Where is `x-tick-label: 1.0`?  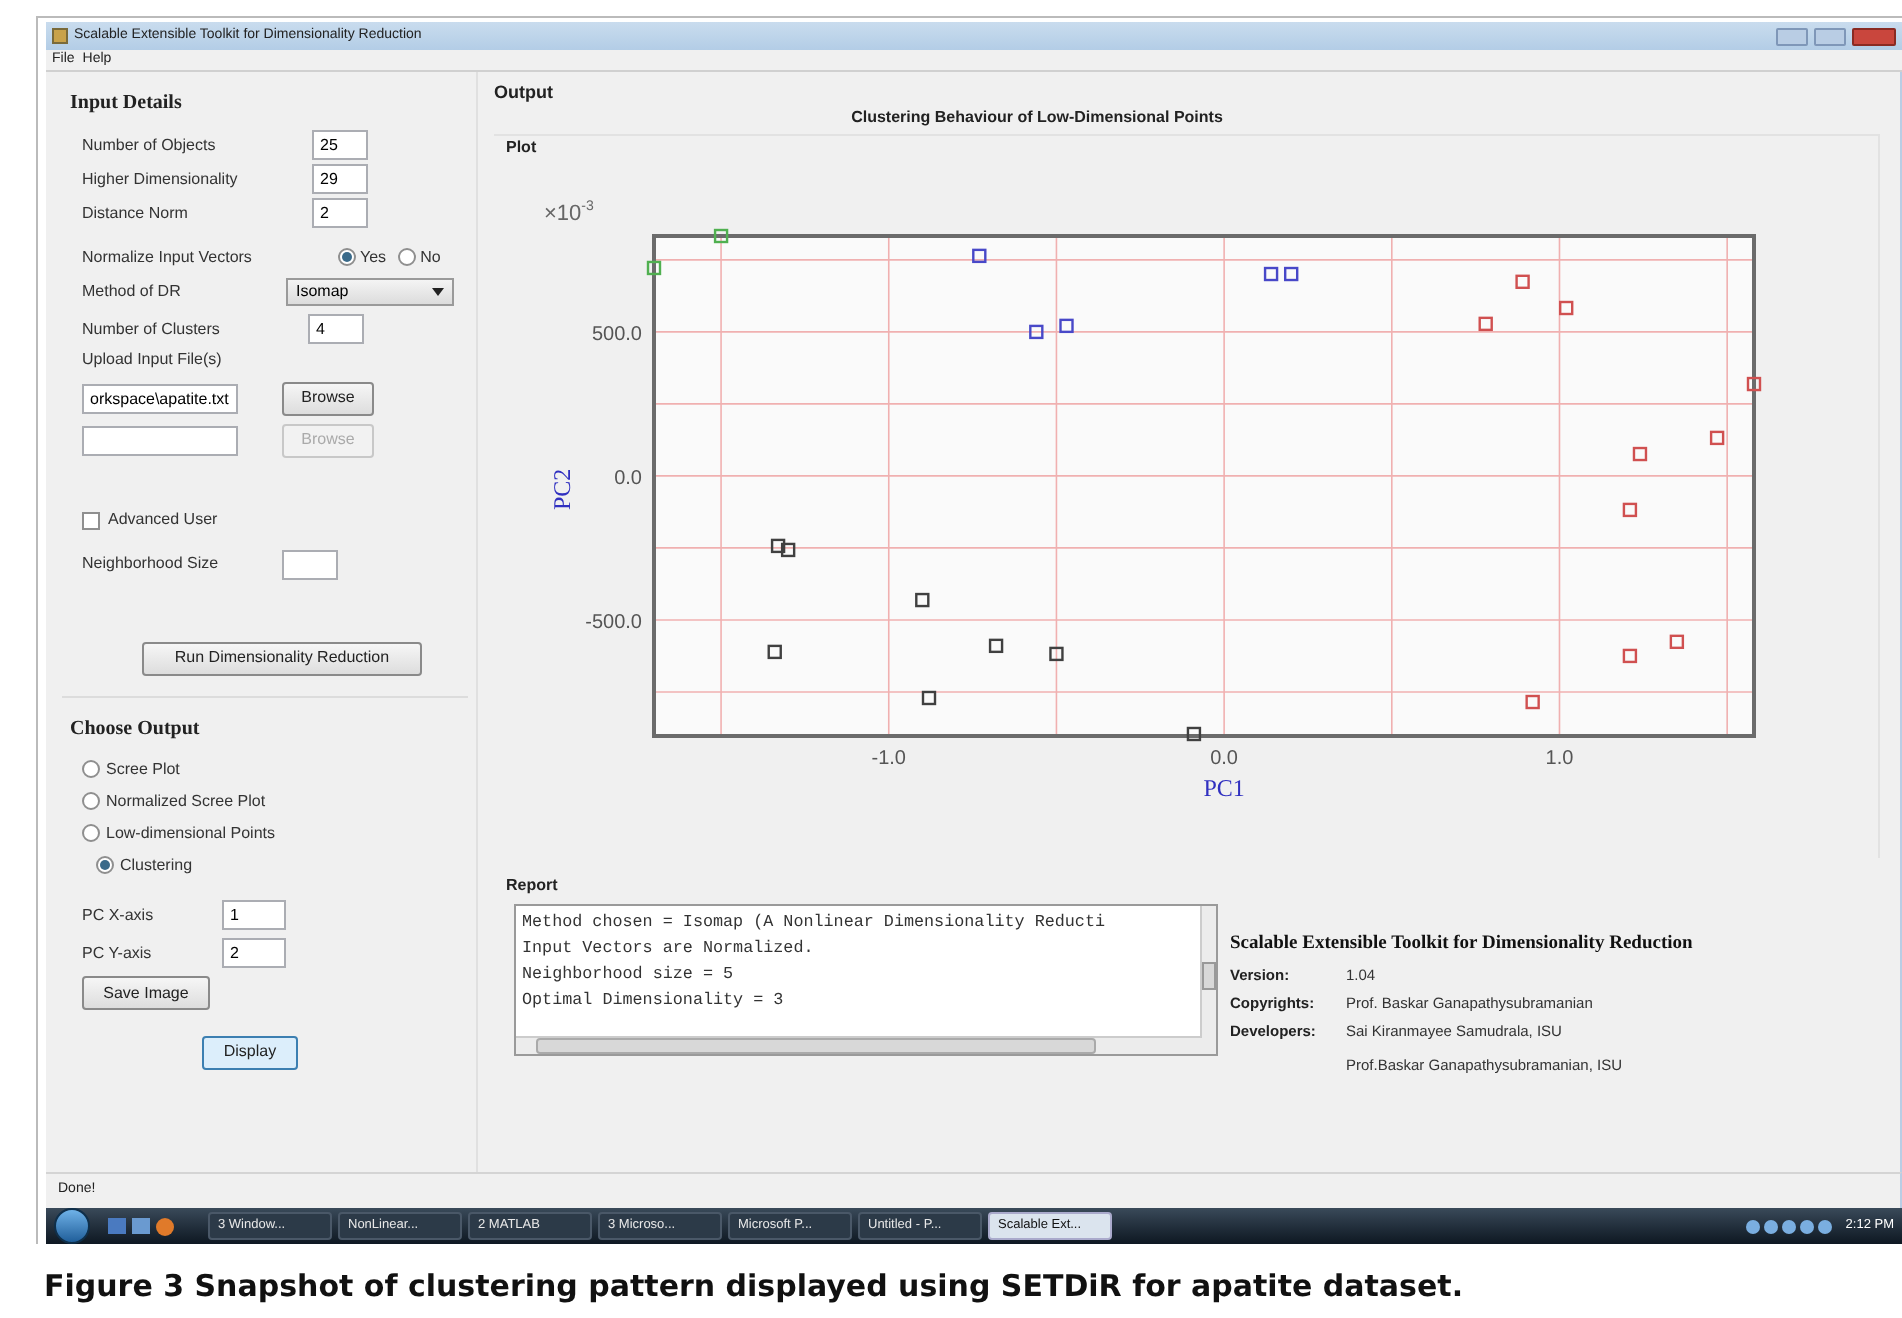
x-tick-label: 1.0 is located at coordinates (1559, 758).